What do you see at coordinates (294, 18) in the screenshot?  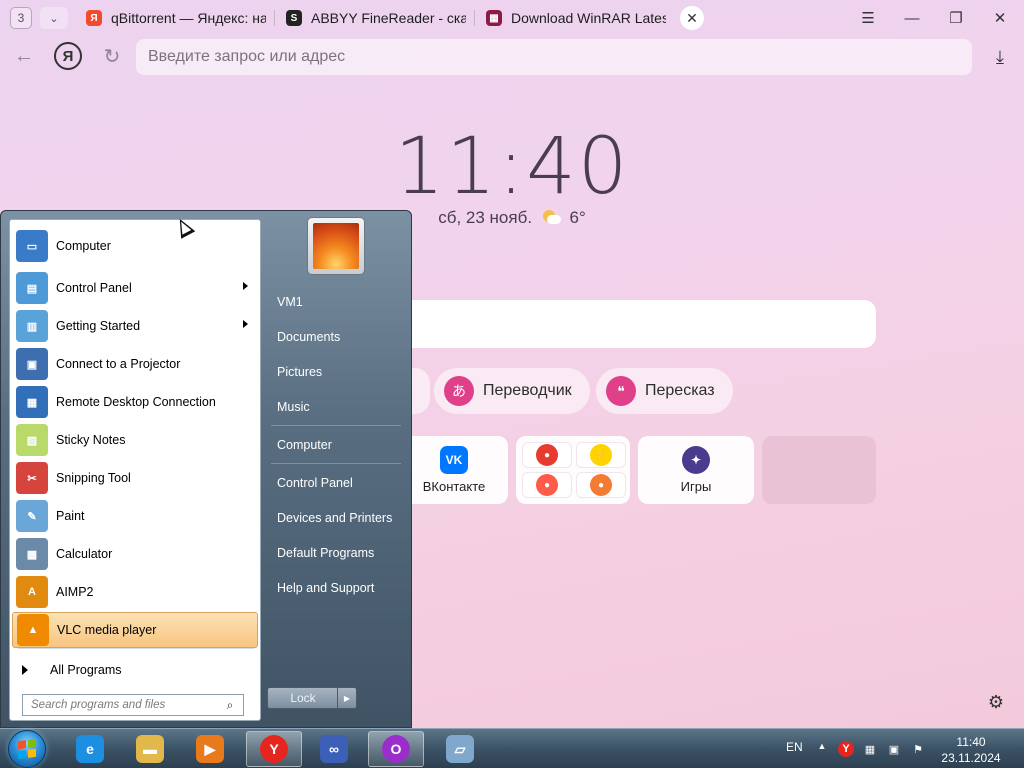 I see `s-icon: S` at bounding box center [294, 18].